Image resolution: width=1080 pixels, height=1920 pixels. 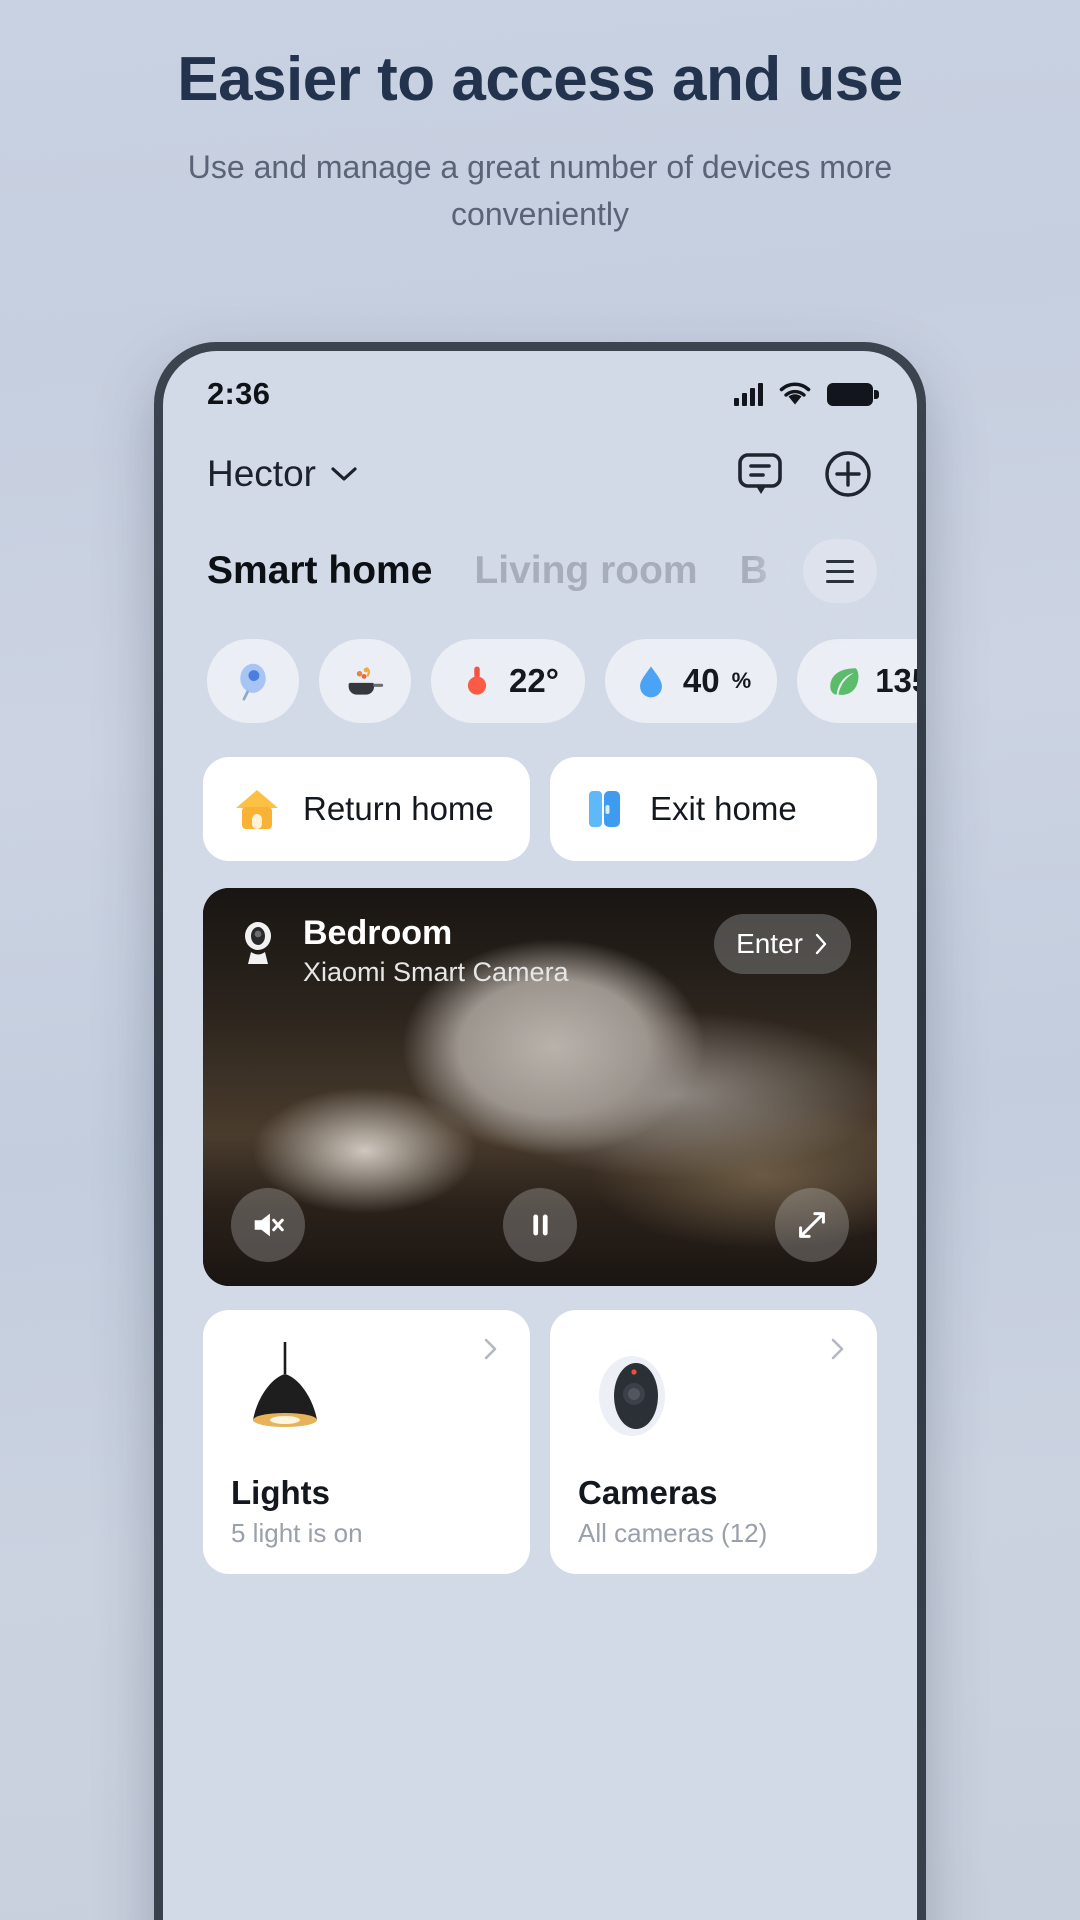 What do you see at coordinates (436, 972) in the screenshot?
I see `camera-device-label: Xiaomi Smart Camera` at bounding box center [436, 972].